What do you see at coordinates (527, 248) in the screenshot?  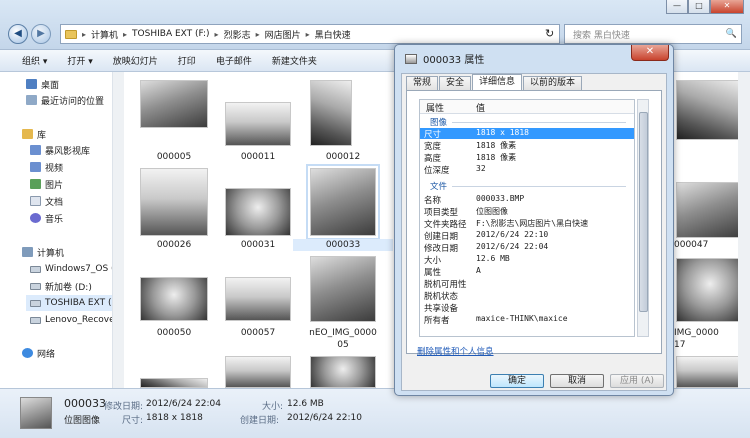 I see `property-row: 修改日期 2012/6/24 22:04` at bounding box center [527, 248].